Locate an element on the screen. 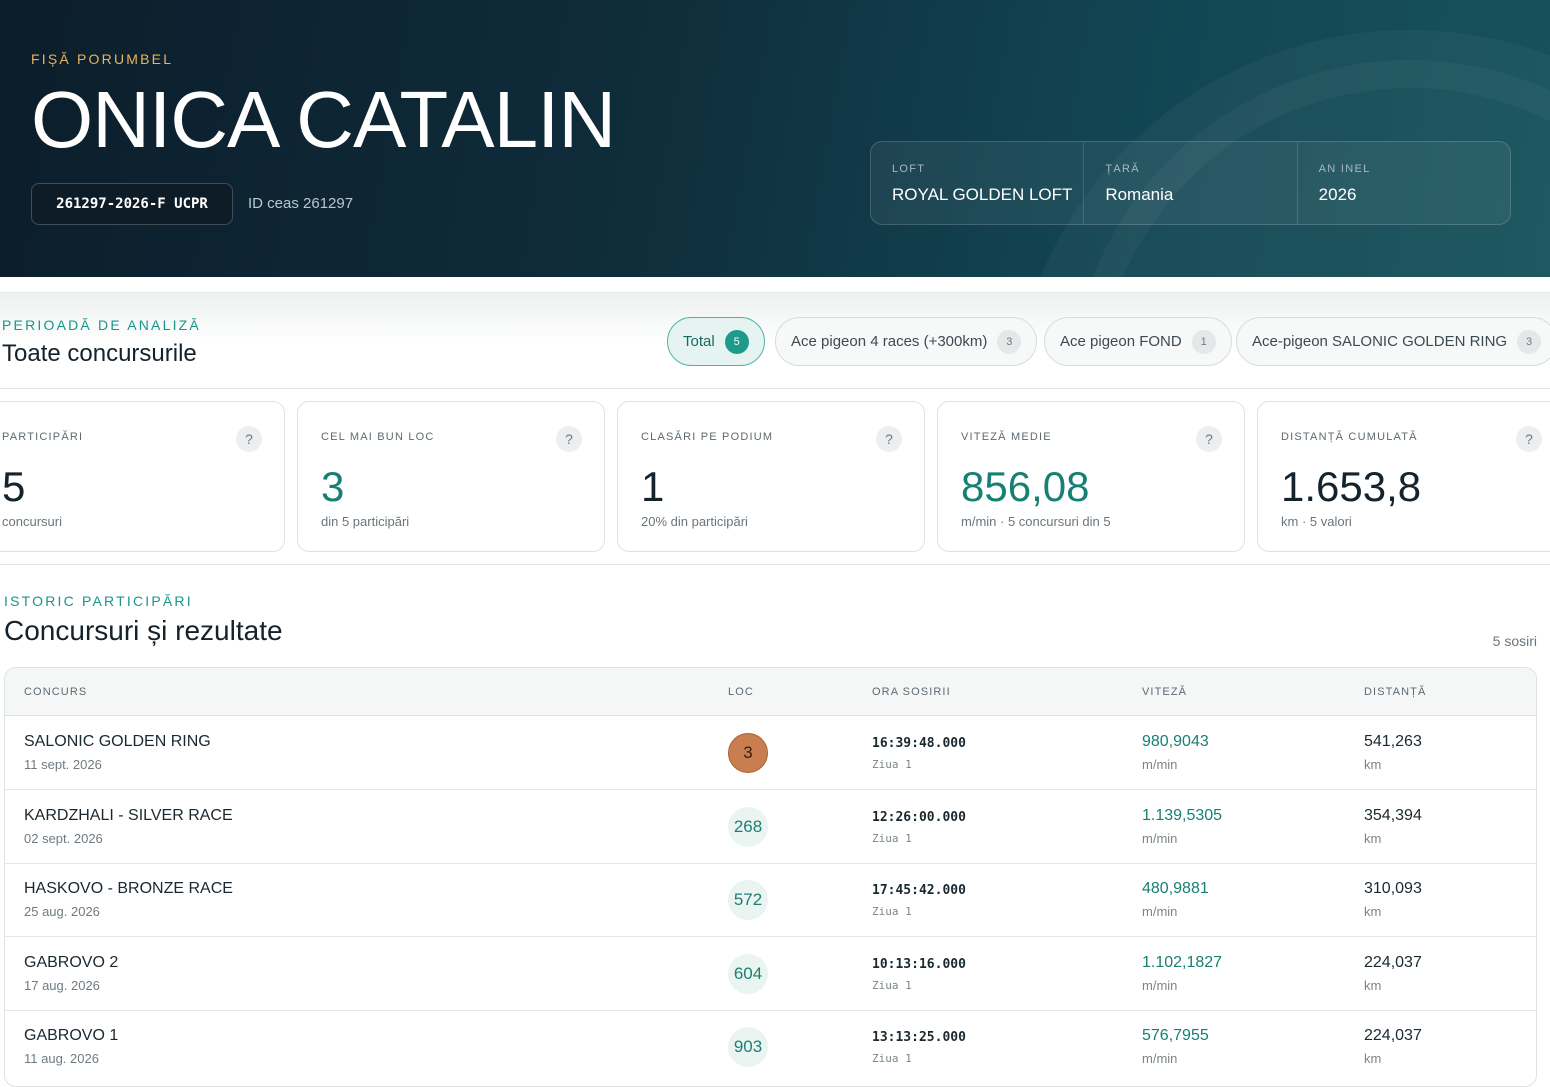  race-date: 11 aug. 2026 is located at coordinates (61, 1058).